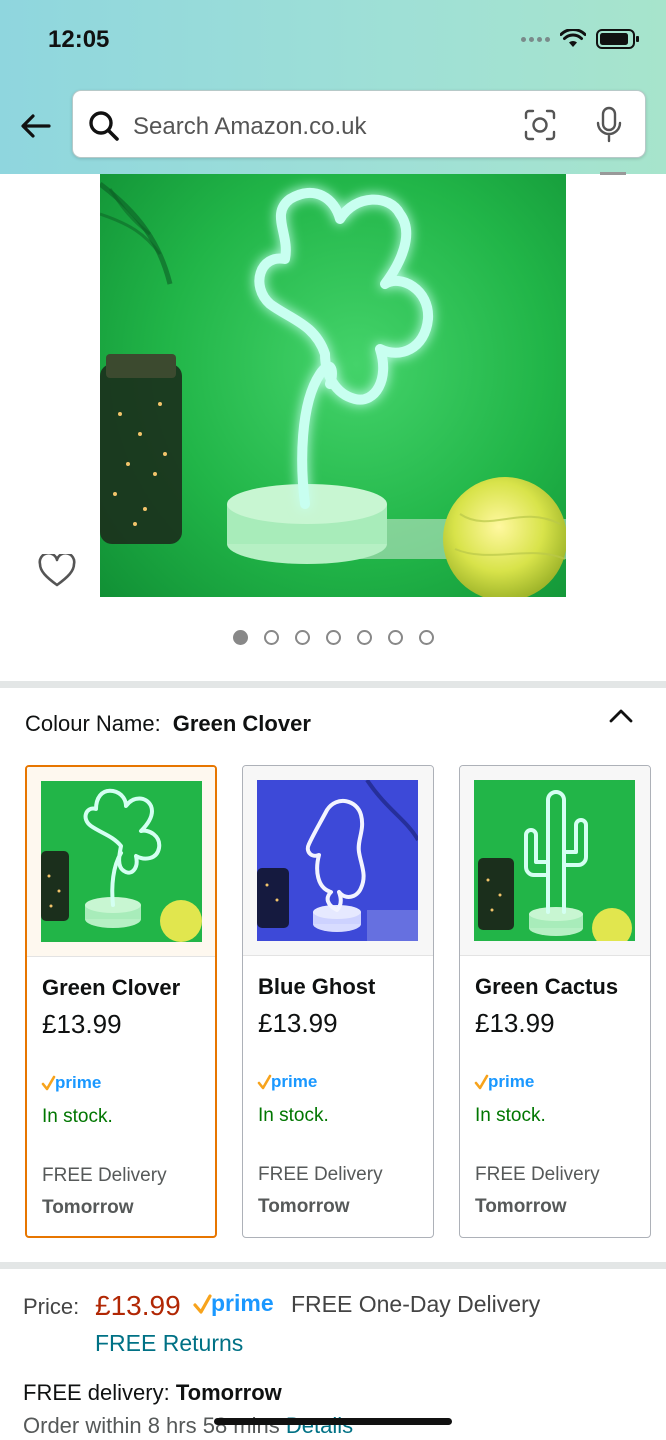 This screenshot has width=666, height=1440. What do you see at coordinates (228, 1392) in the screenshot?
I see `free-delivery-when: Tomorrow` at bounding box center [228, 1392].